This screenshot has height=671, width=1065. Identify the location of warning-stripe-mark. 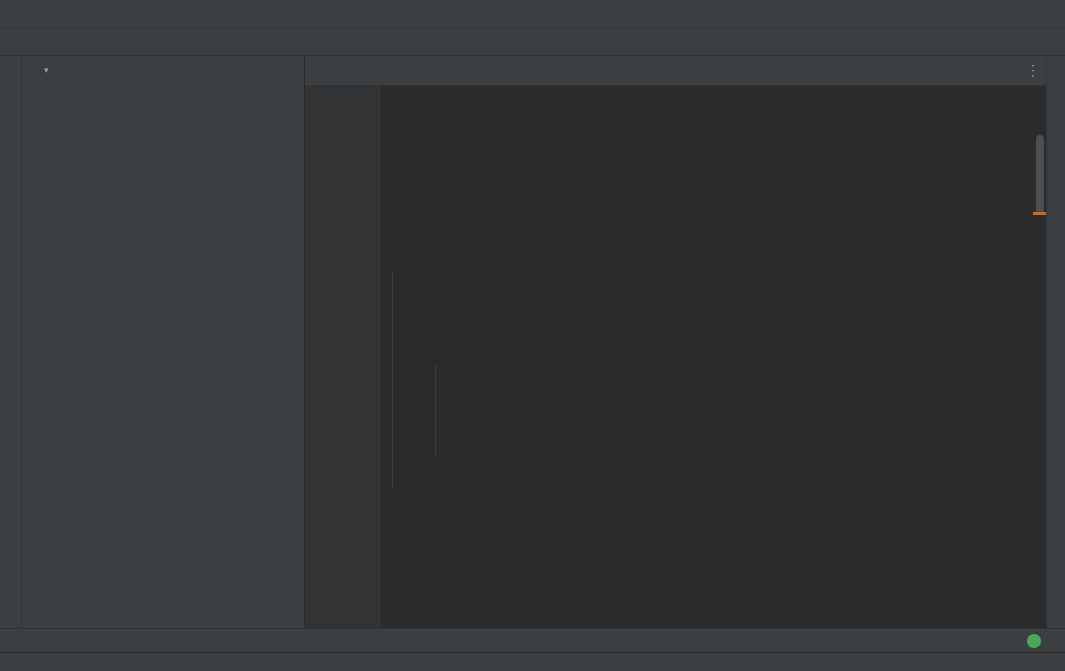
(1039, 213).